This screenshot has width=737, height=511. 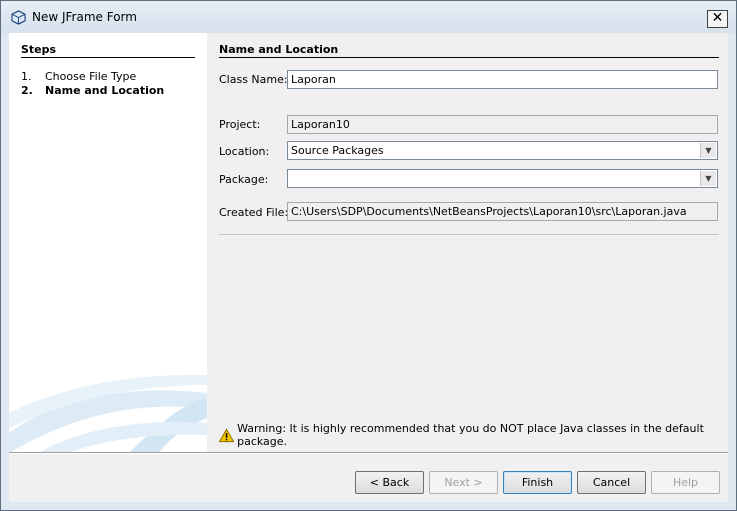 What do you see at coordinates (337, 150) in the screenshot?
I see `location-value: Source Packages` at bounding box center [337, 150].